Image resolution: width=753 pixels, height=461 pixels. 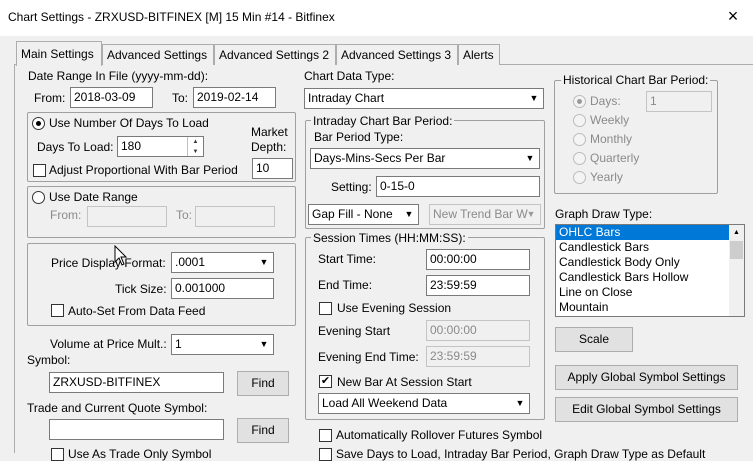 I want to click on tab-main-settings: Main Settings, so click(x=59, y=53).